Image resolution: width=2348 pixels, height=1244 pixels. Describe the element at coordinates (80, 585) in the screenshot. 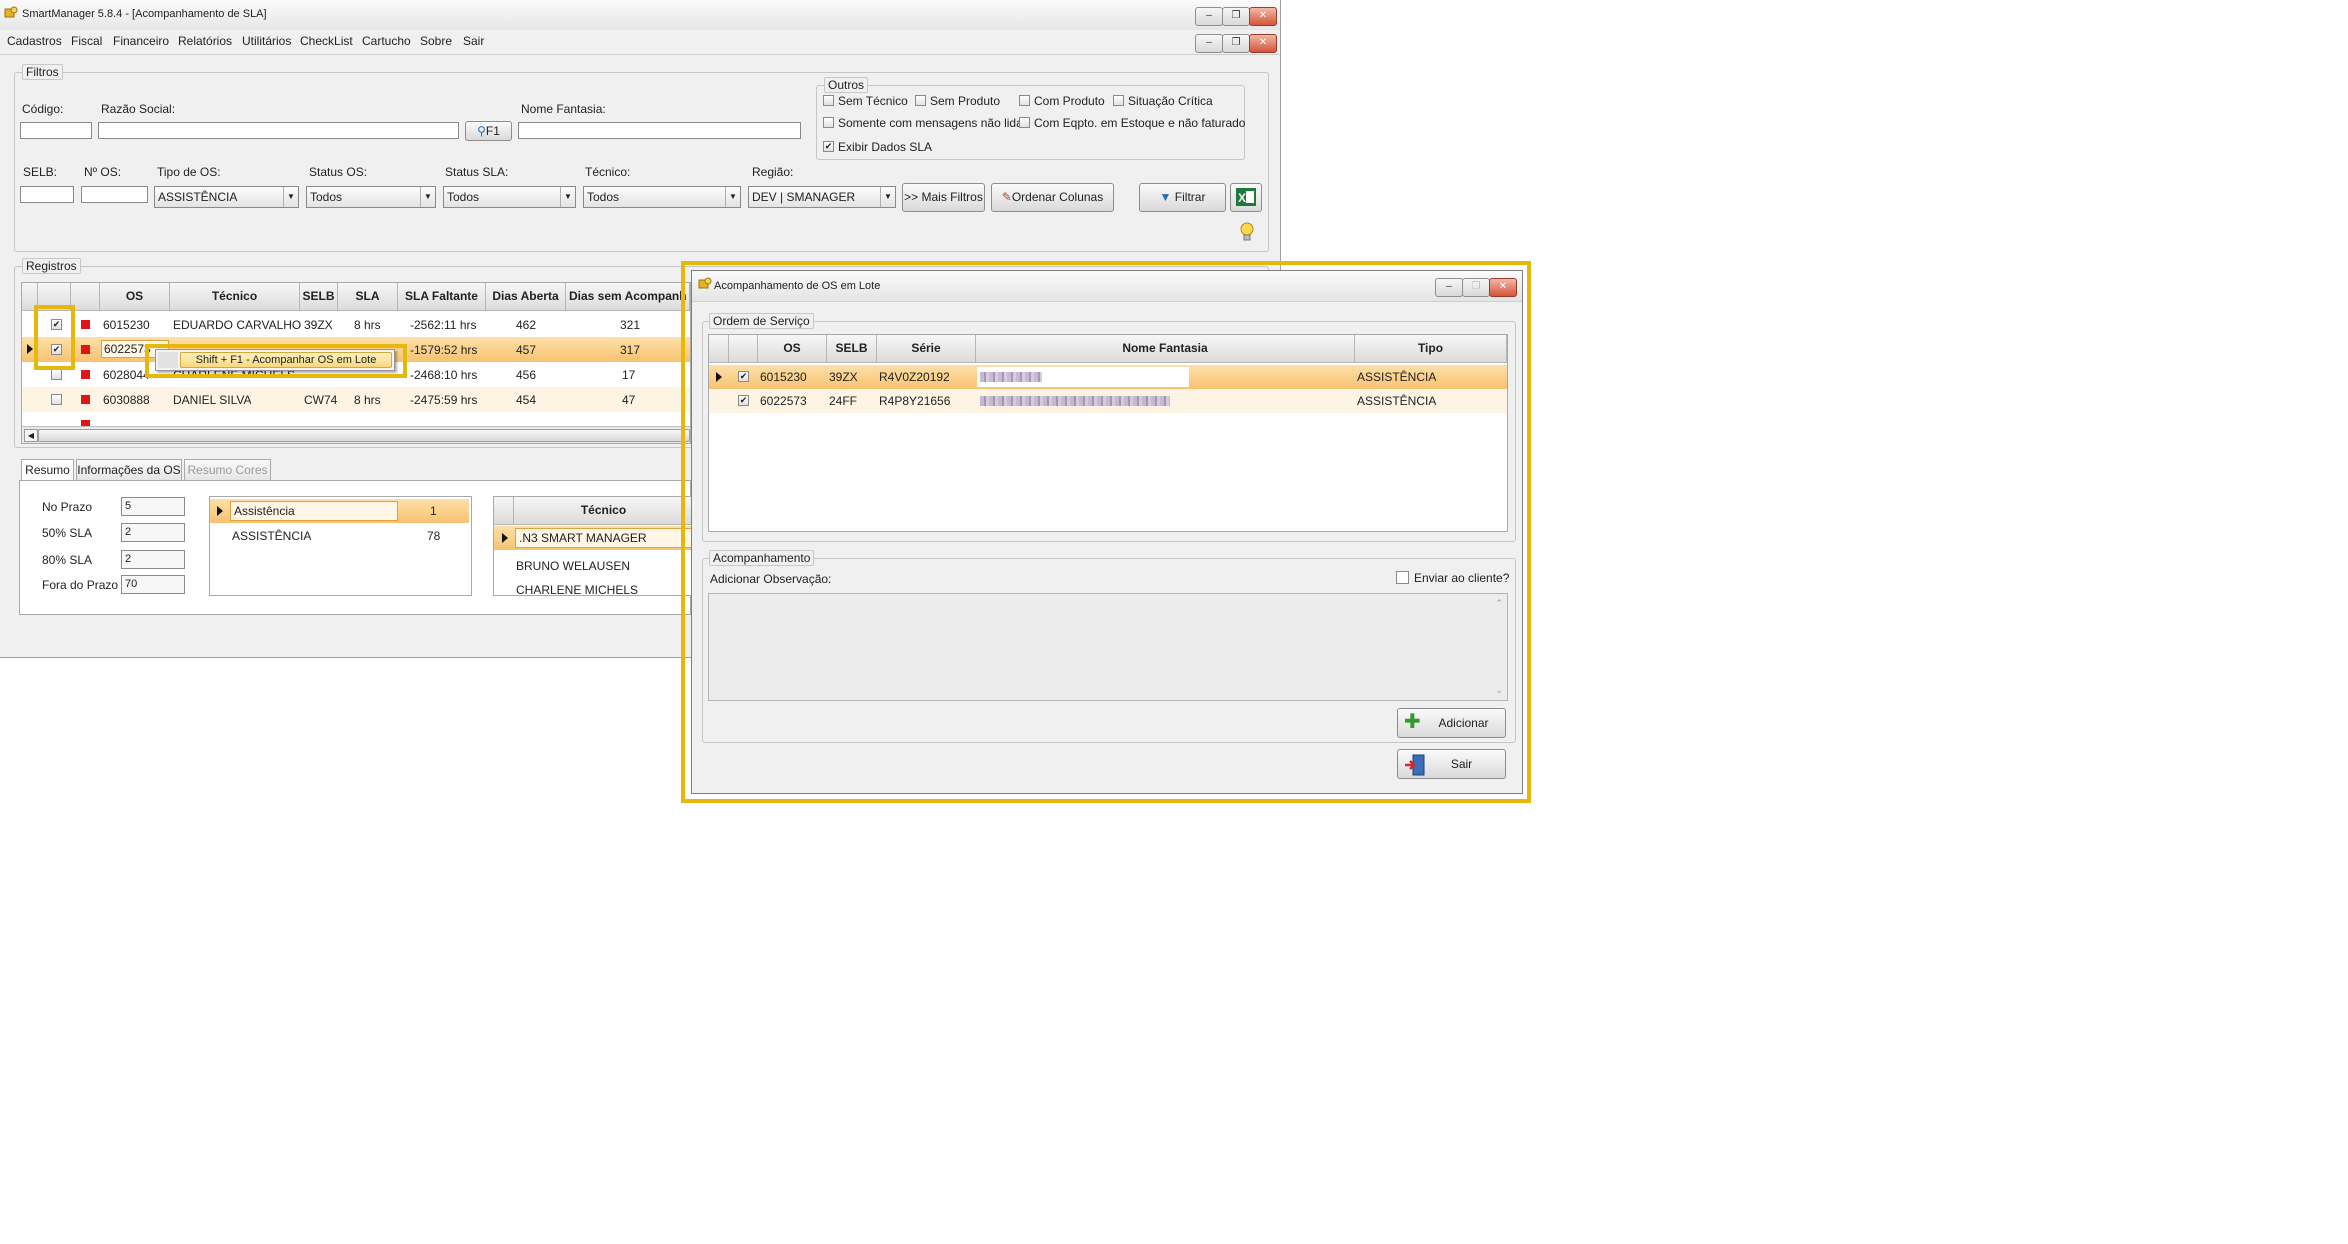

I see `fora-prazo-label: Fora do Prazo` at that location.